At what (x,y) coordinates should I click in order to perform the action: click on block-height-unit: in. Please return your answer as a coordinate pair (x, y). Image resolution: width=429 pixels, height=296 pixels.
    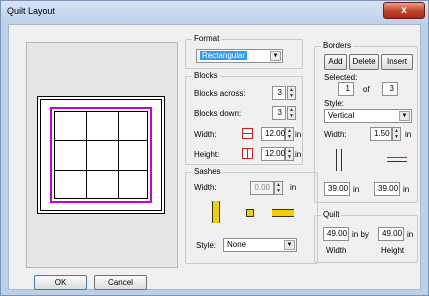
    Looking at the image, I should click on (298, 154).